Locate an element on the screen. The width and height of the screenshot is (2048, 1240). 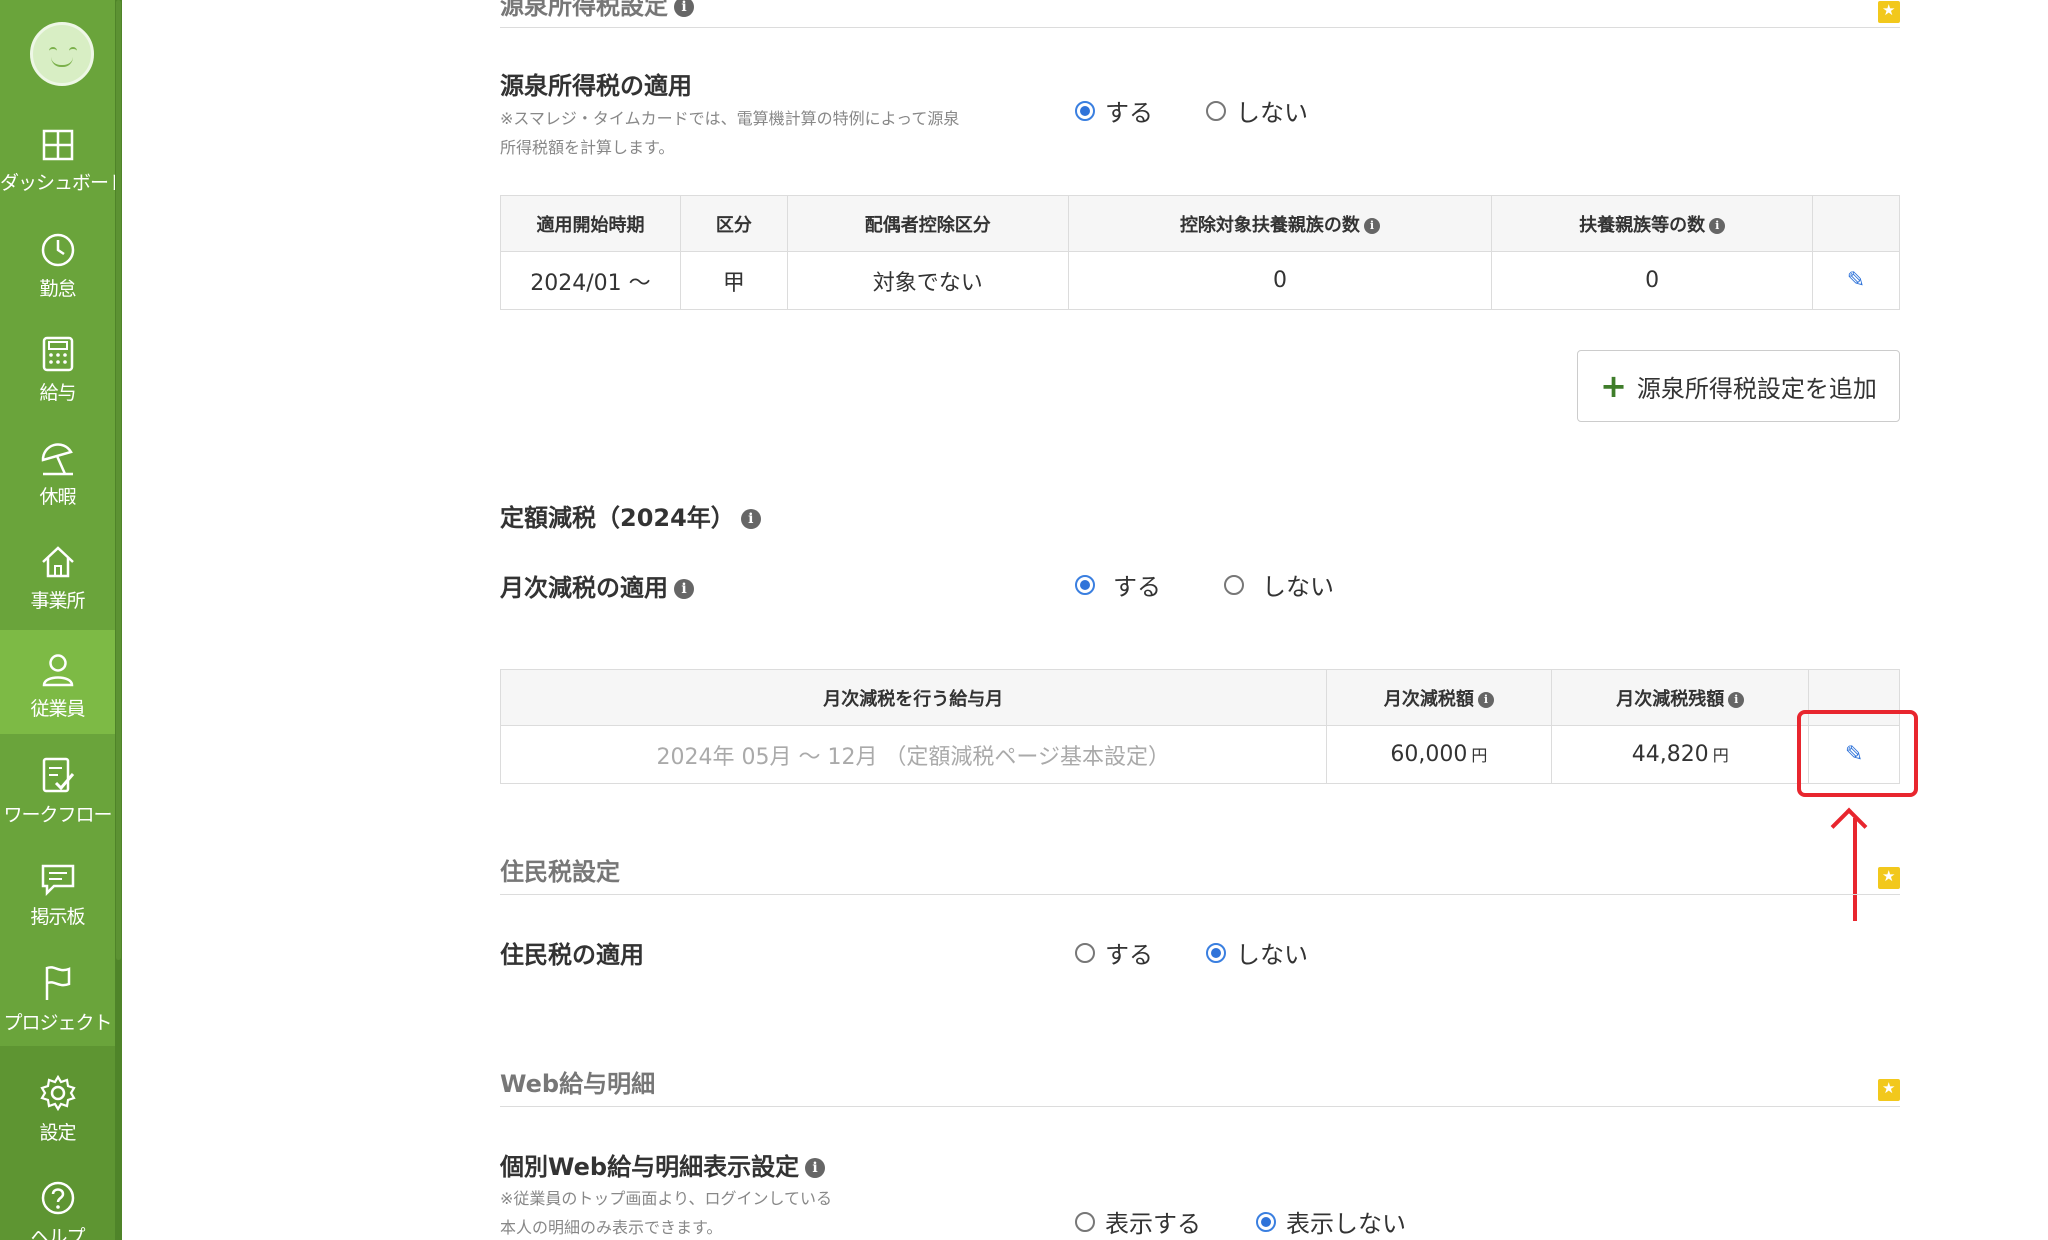
note-line: 所得税額を計算します。 is located at coordinates (587, 147).